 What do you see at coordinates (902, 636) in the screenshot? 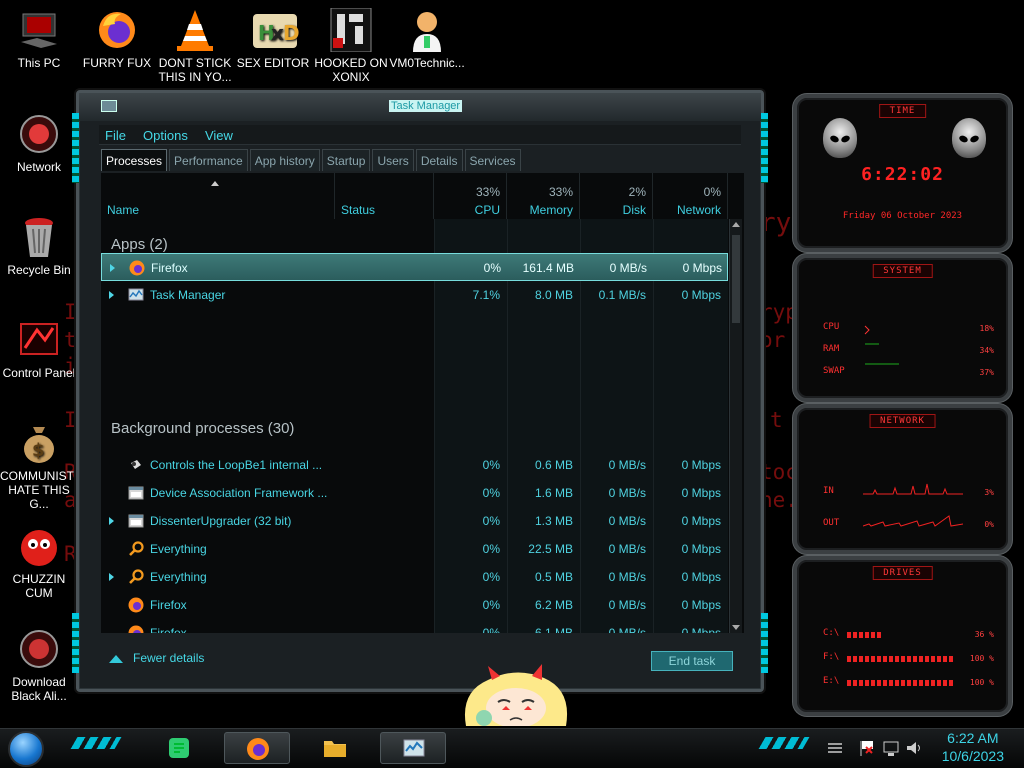
I see `drives-widget: DRIVES C:\ 36 % F:\ 100 % E:\ 100 %` at bounding box center [902, 636].